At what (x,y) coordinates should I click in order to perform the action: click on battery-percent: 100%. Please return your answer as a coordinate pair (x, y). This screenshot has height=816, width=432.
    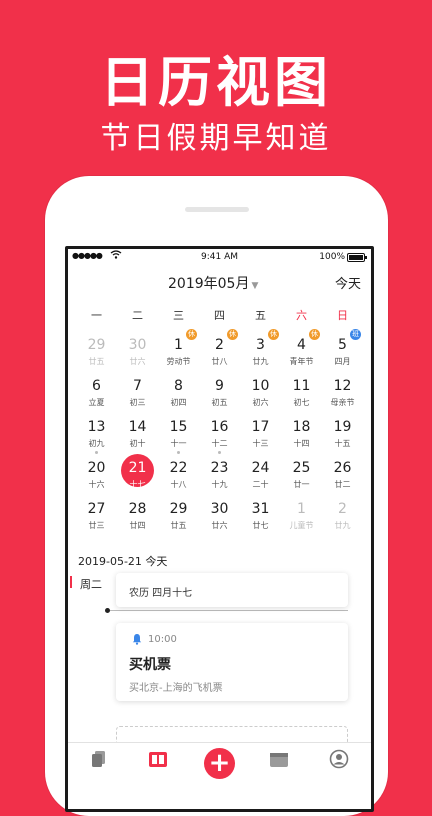
    Looking at the image, I should click on (332, 257).